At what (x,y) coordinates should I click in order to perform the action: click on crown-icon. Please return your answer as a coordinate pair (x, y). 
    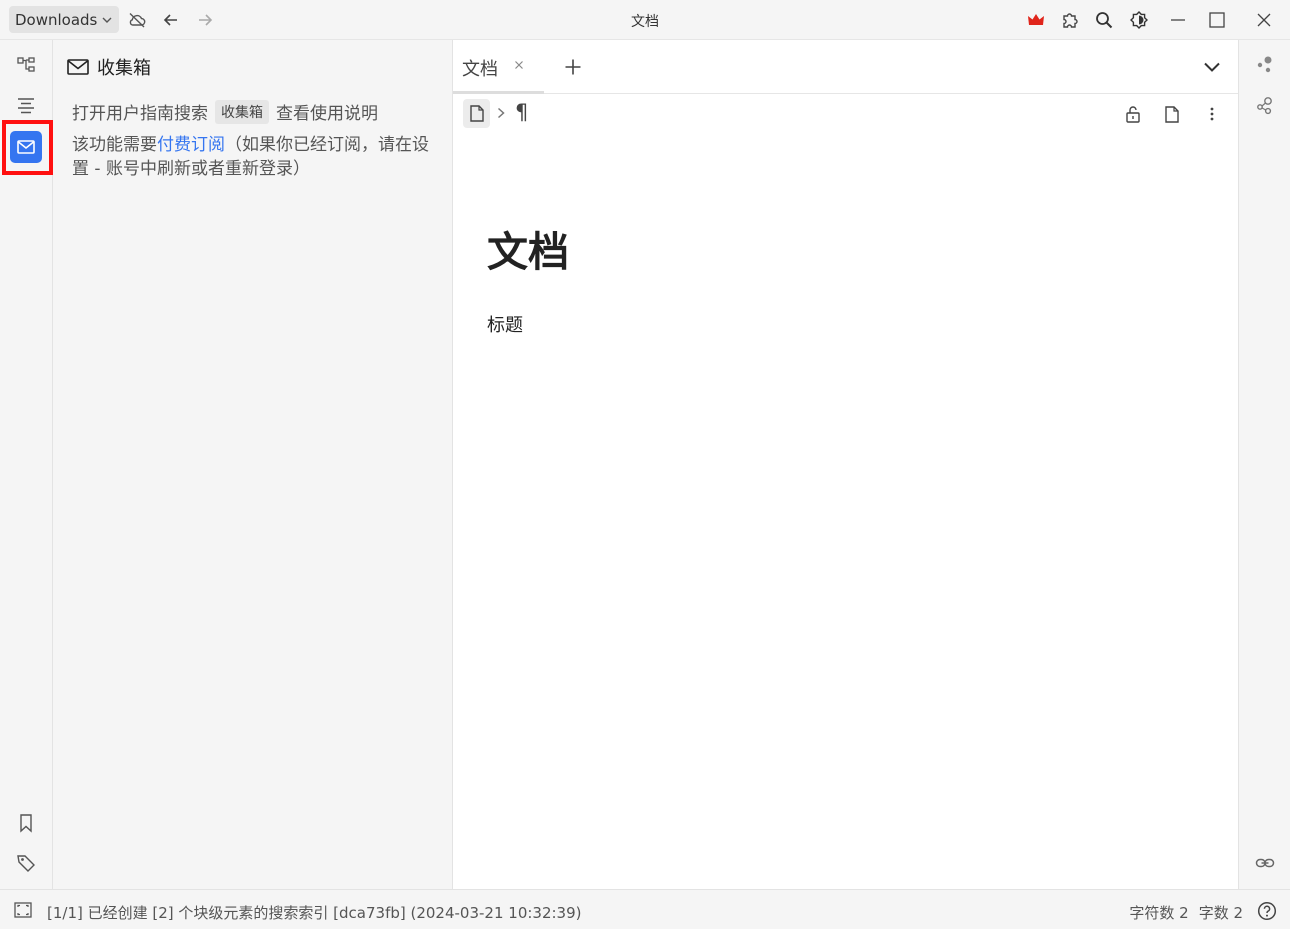
    Looking at the image, I should click on (1036, 20).